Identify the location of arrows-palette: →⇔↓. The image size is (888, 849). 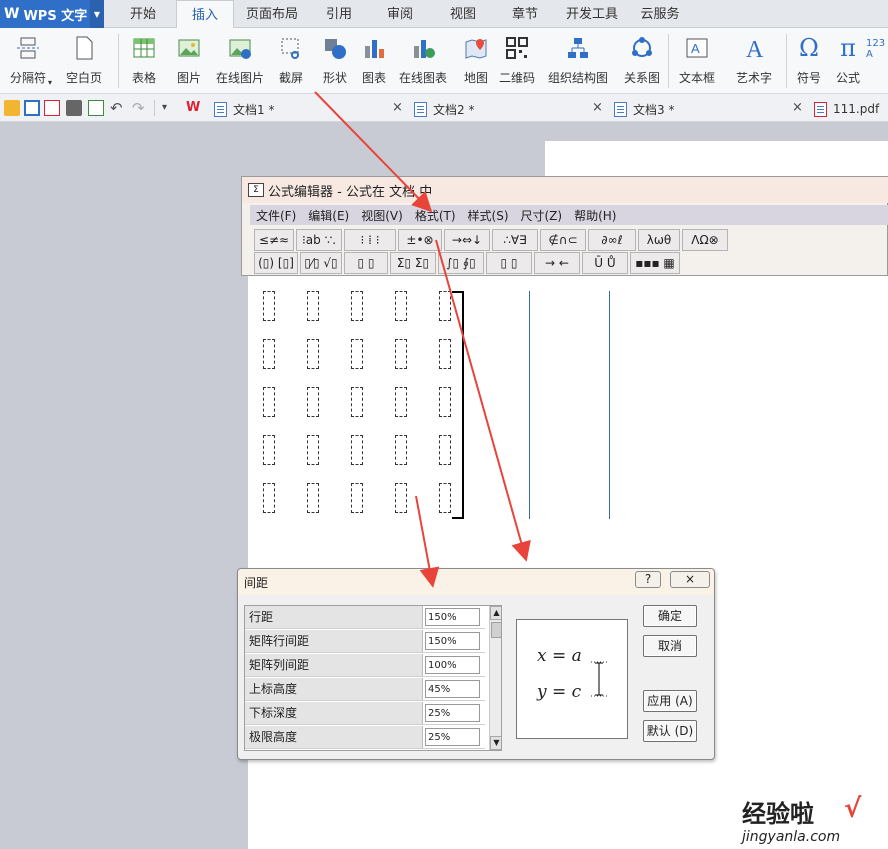
(467, 240).